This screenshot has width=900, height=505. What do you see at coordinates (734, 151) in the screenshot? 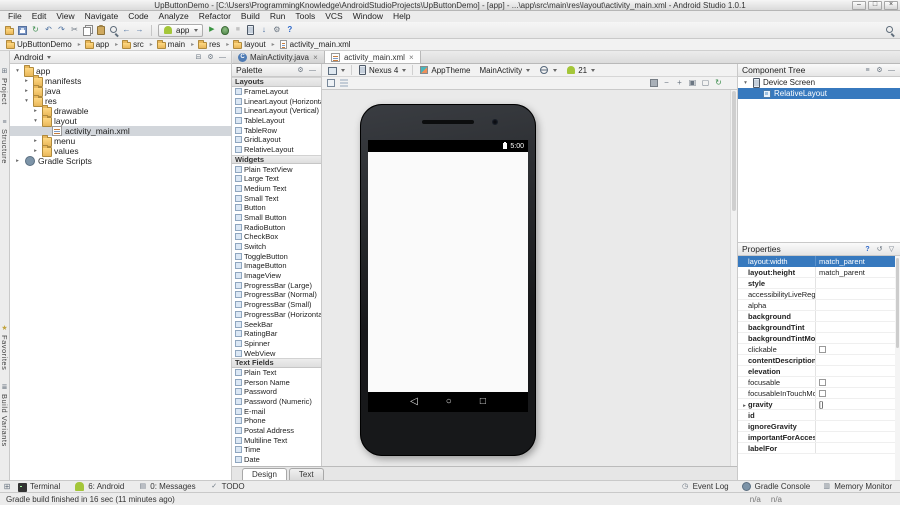
I see `scrollbar-thumb` at bounding box center [734, 151].